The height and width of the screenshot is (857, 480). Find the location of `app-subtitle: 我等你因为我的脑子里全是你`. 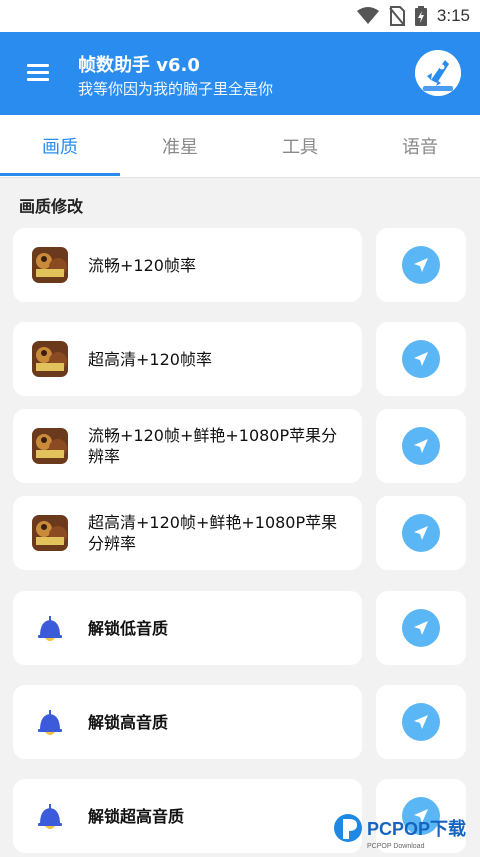

app-subtitle: 我等你因为我的脑子里全是你 is located at coordinates (176, 89).